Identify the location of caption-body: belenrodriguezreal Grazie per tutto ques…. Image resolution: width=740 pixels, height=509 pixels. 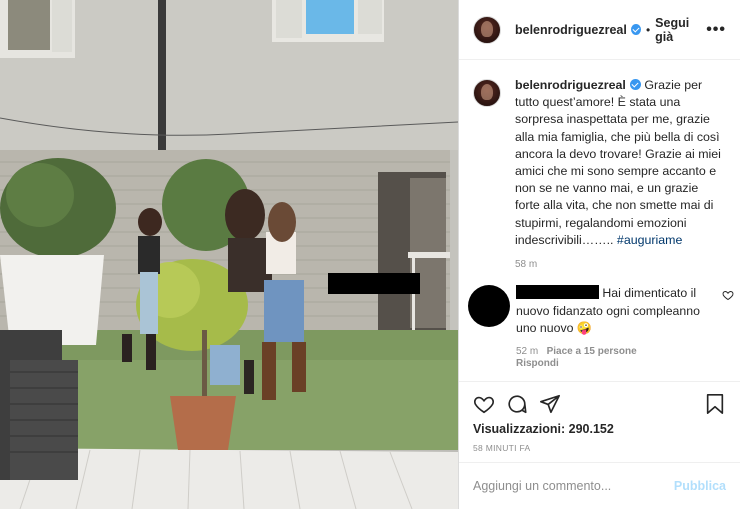
(620, 175).